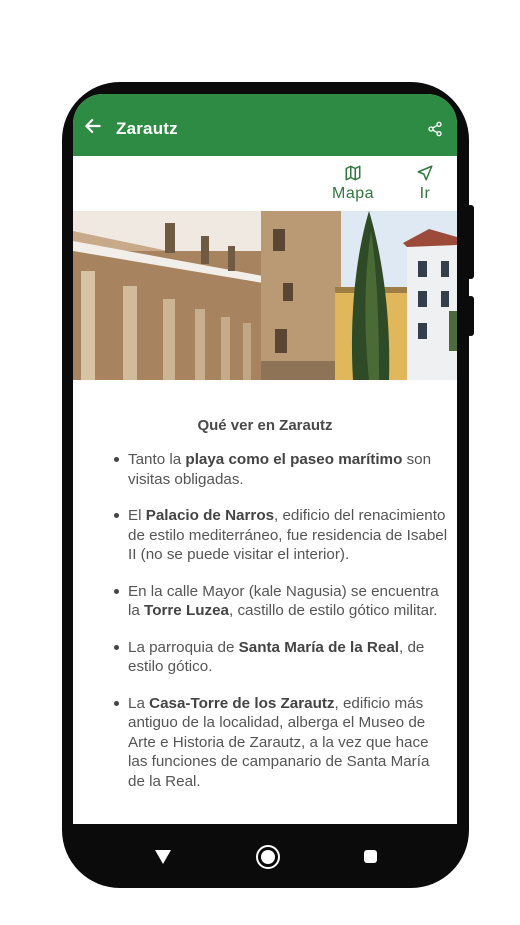 The height and width of the screenshot is (925, 520). I want to click on item-text: El, so click(137, 515).